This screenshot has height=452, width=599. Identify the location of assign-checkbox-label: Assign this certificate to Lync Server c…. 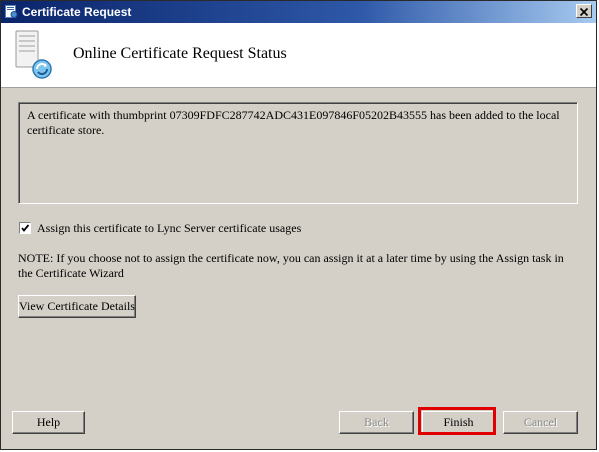
(169, 228).